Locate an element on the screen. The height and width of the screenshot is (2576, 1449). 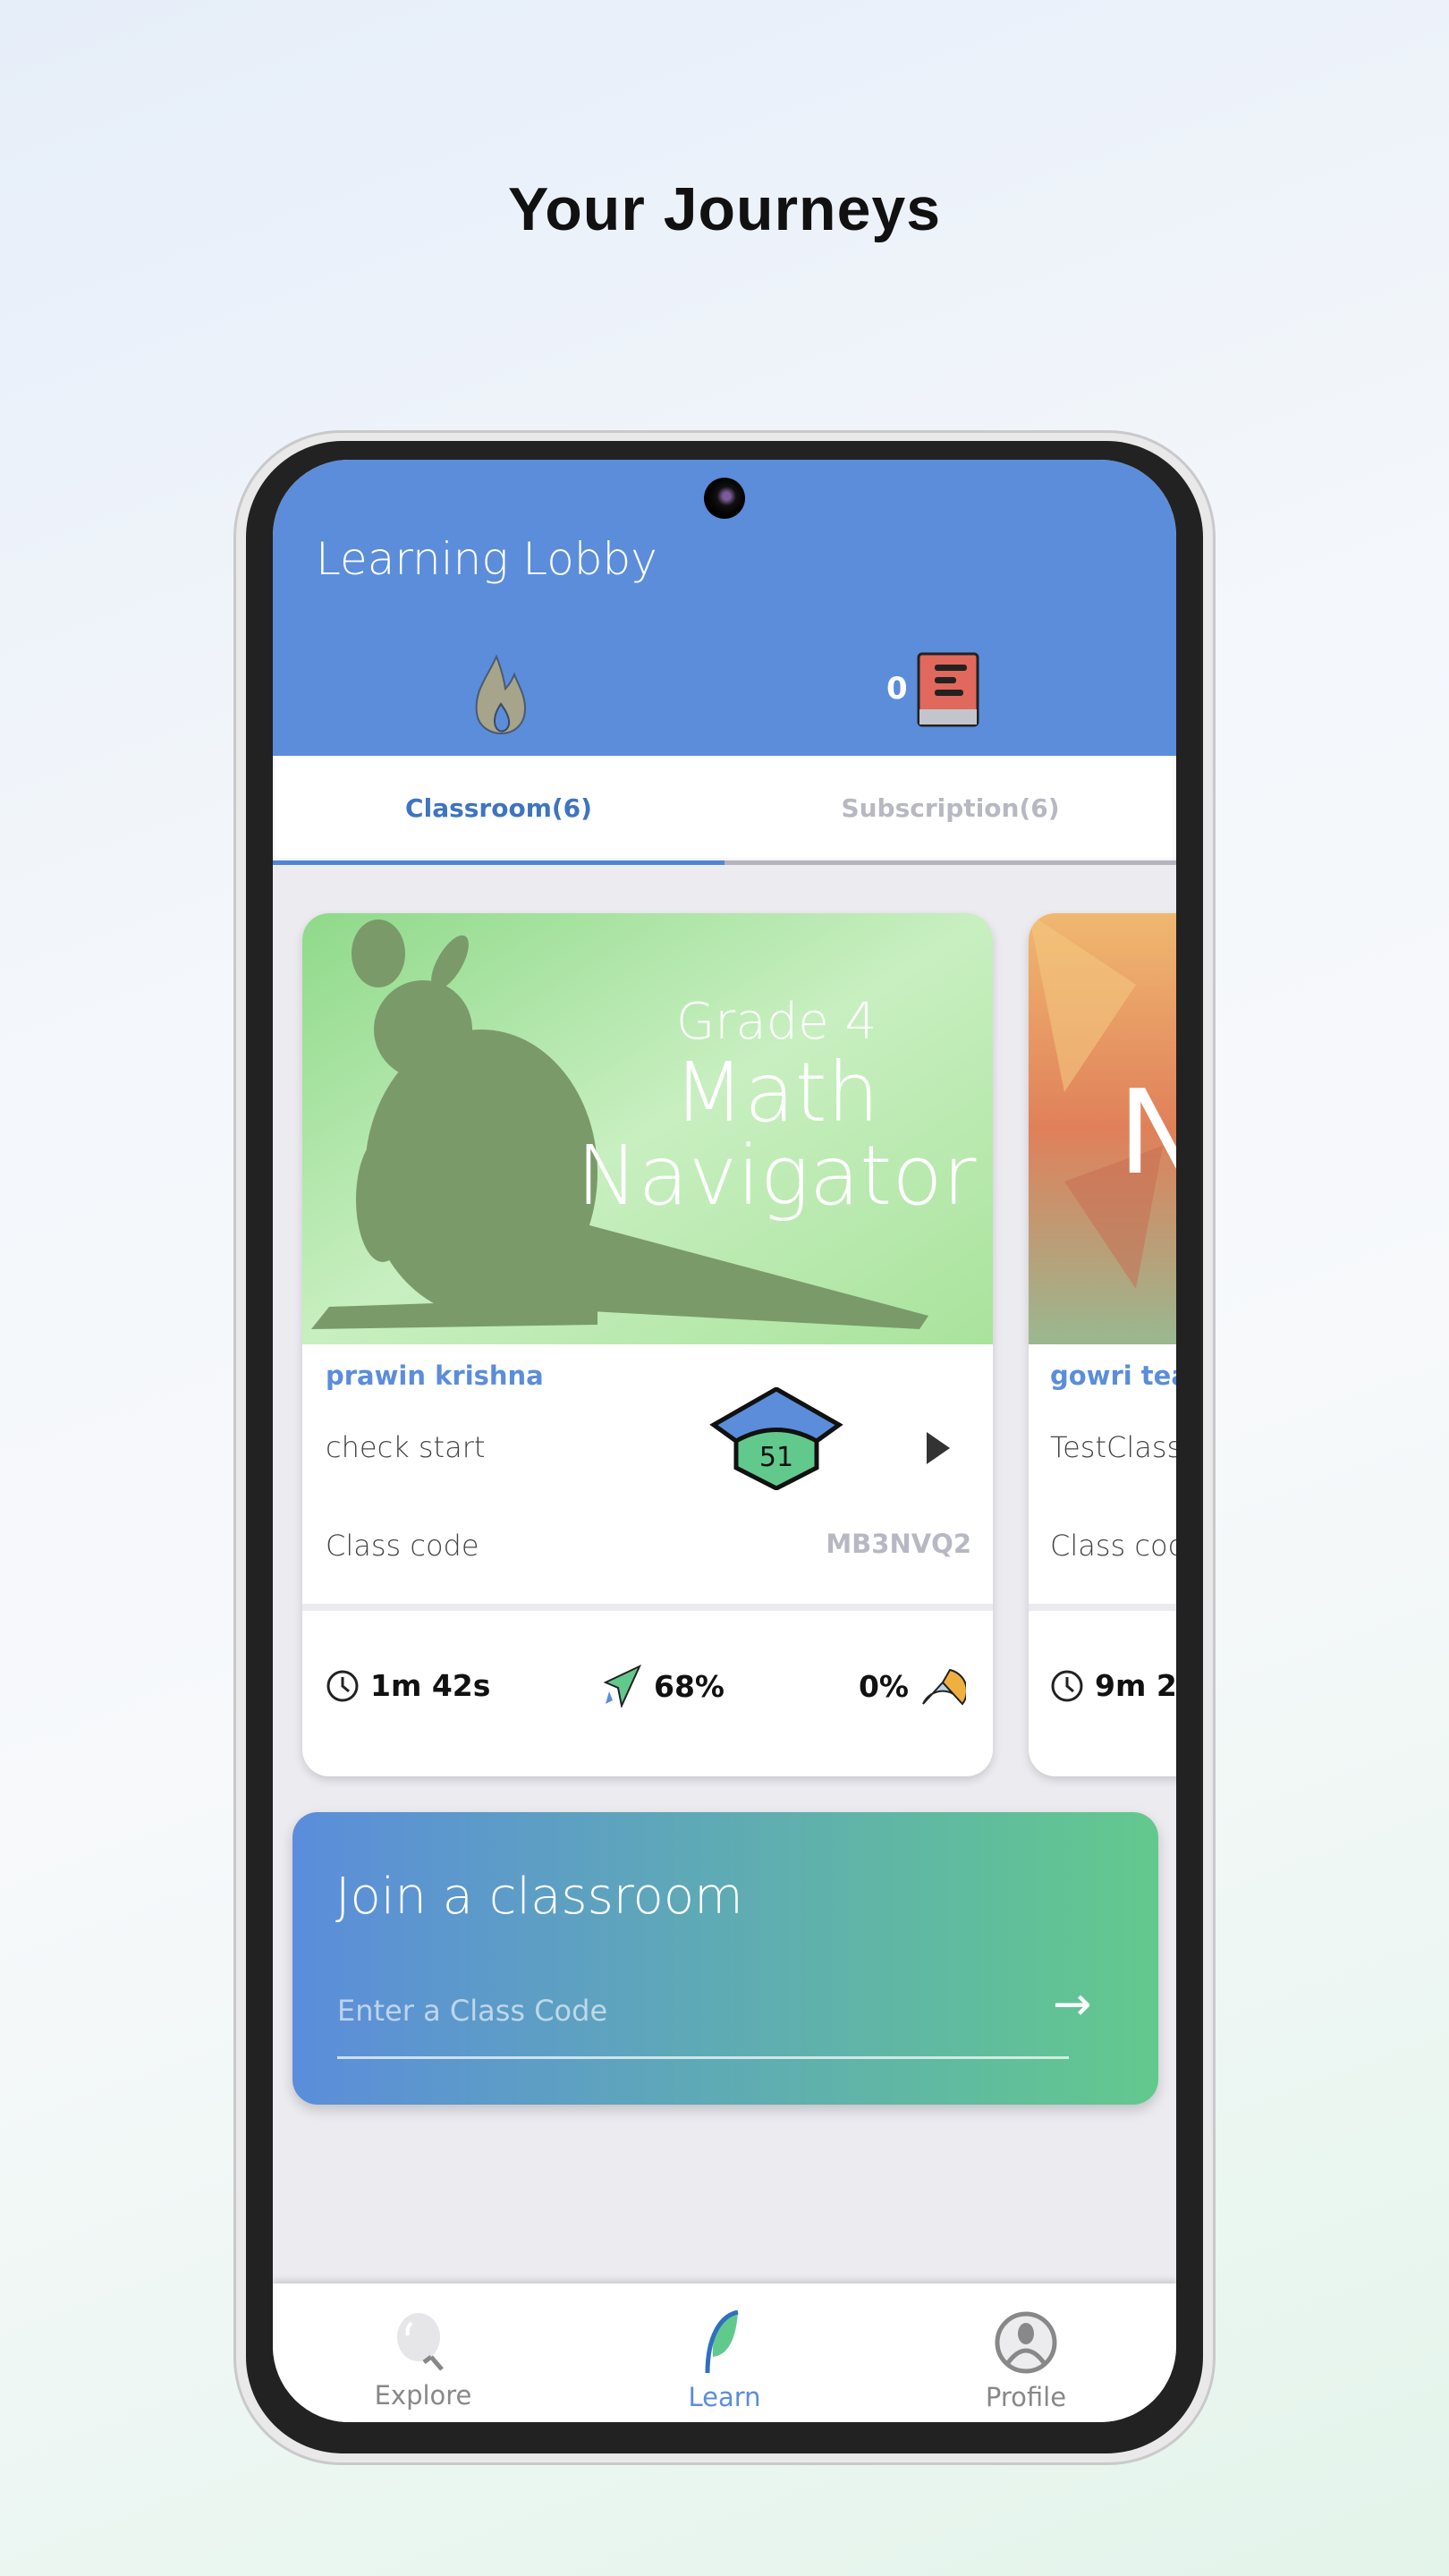
time-stat: 9m 25 is located at coordinates (1113, 1685).